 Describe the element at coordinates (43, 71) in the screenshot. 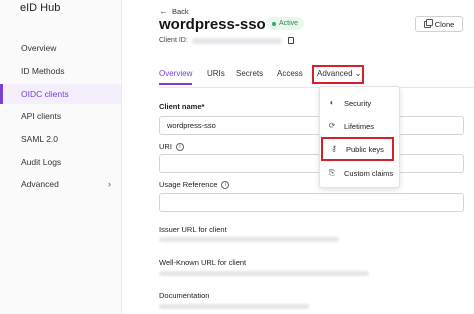

I see `sidebar-item-label: ID Methods` at that location.